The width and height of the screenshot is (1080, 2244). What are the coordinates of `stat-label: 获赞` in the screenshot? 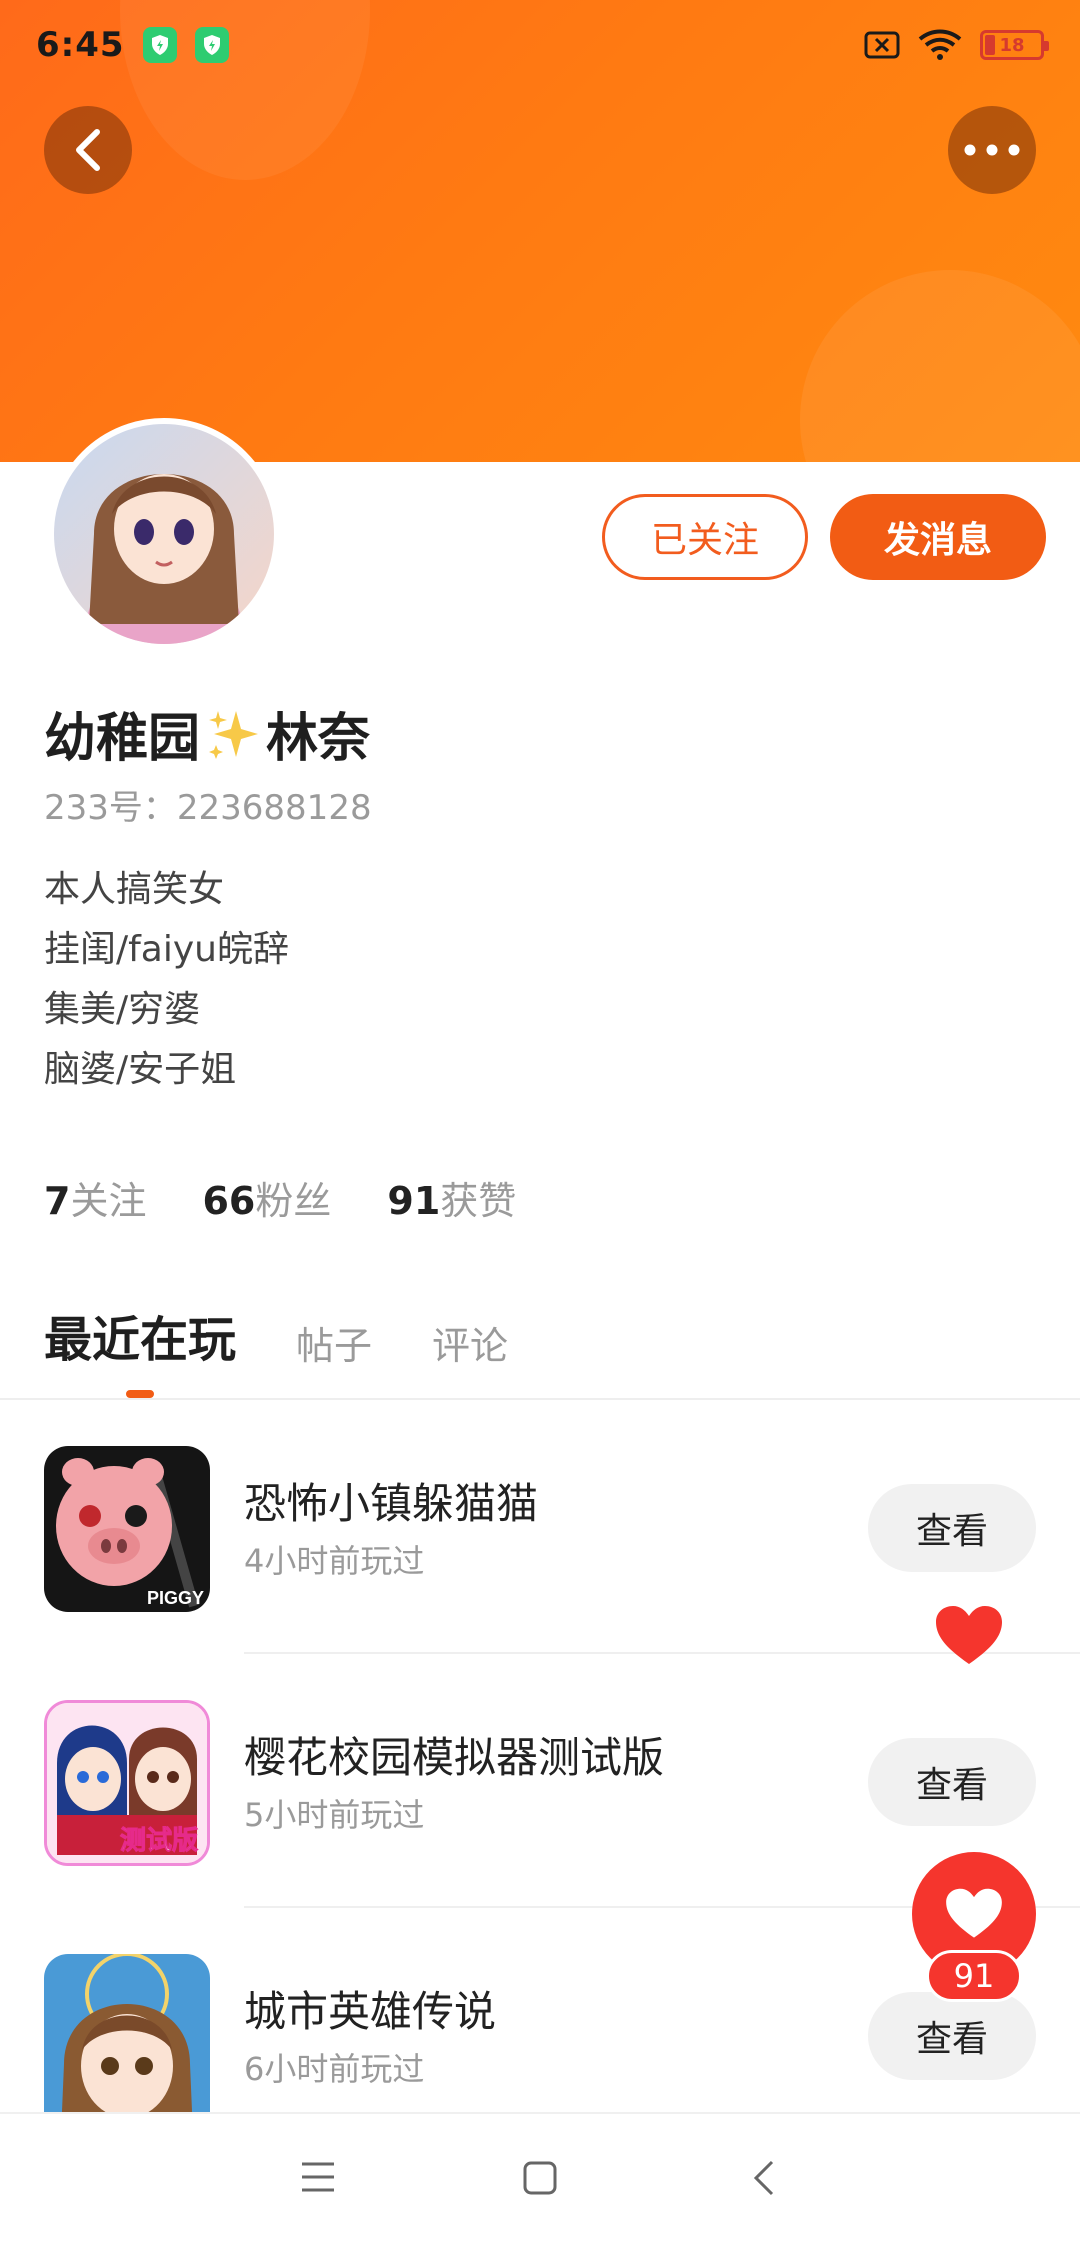 It's located at (478, 1201).